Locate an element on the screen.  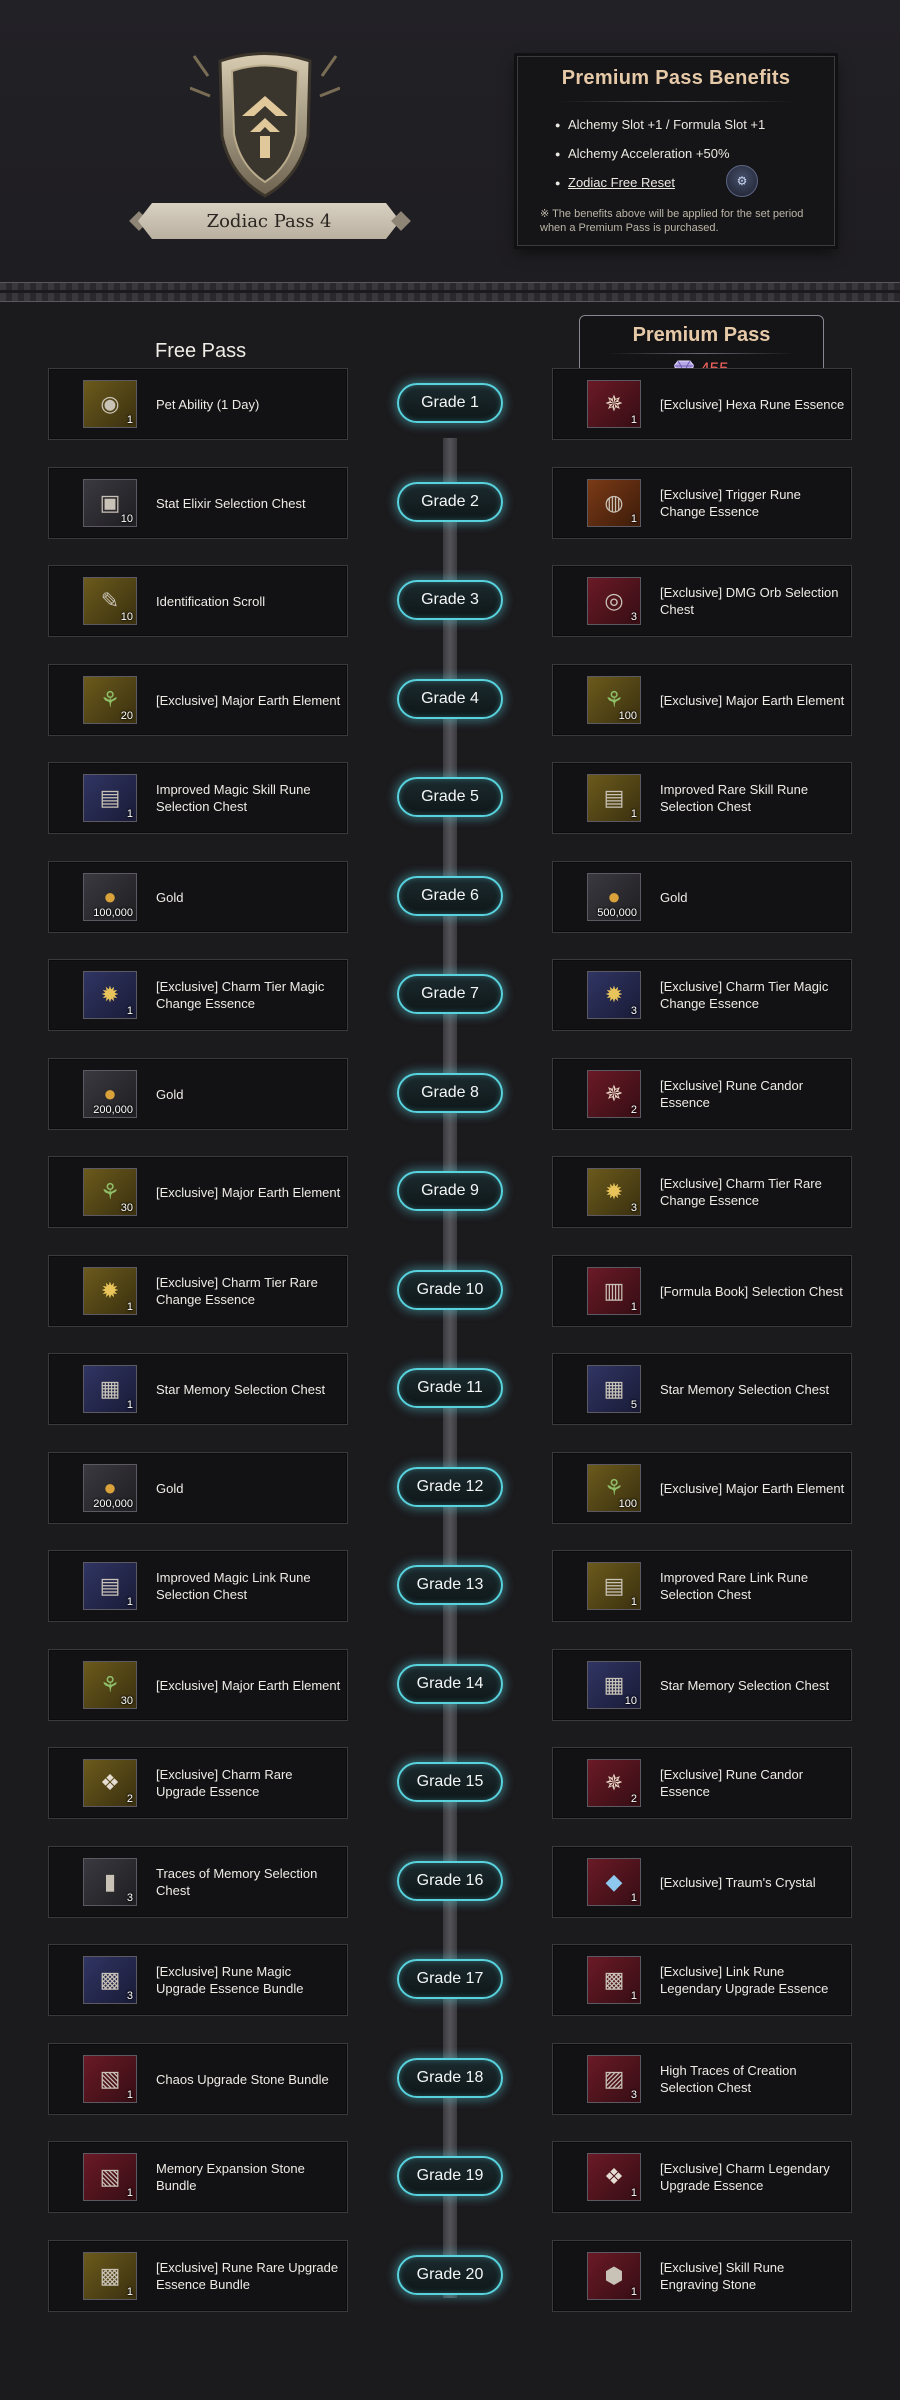
premium-reward-card: ▦ 5 Star Memory Selection Chest is located at coordinates (702, 1389).